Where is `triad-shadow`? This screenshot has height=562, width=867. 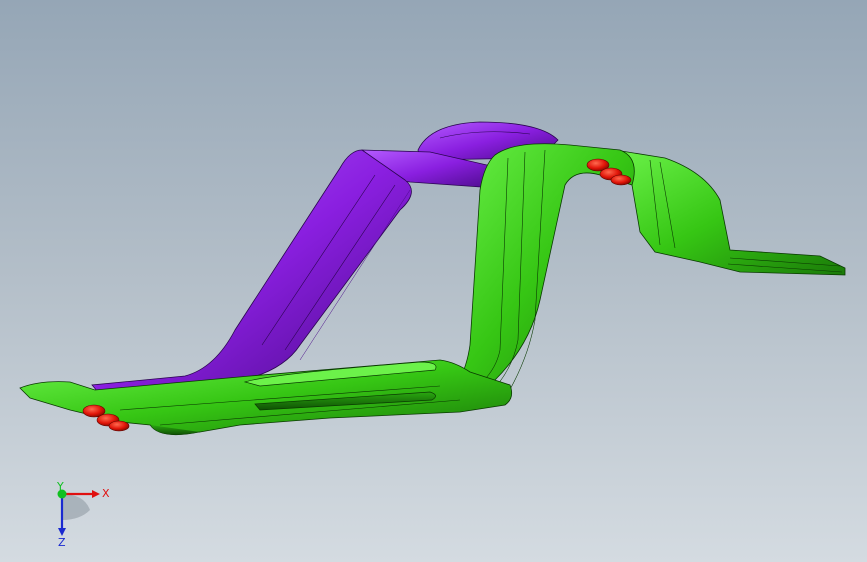
triad-shadow is located at coordinates (76, 507).